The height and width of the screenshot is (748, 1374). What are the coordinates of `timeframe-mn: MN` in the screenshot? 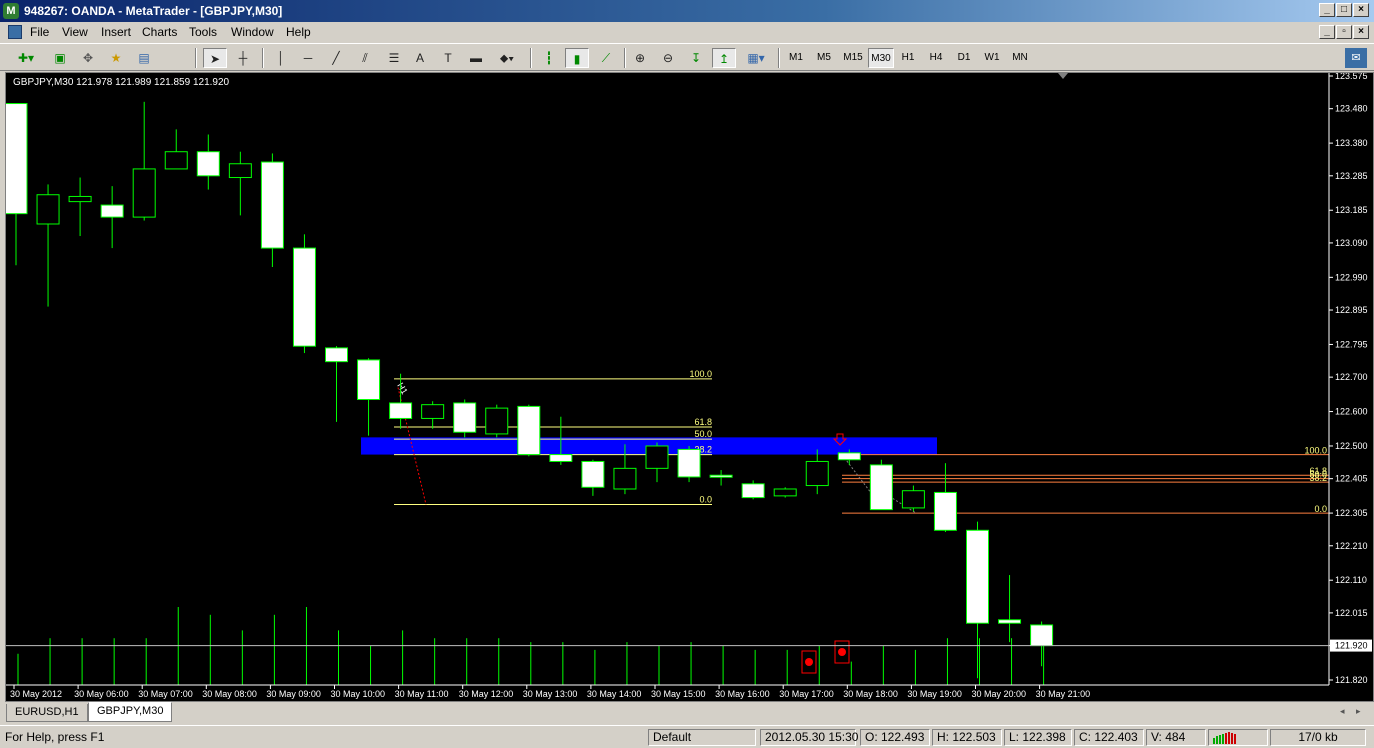 It's located at (1020, 58).